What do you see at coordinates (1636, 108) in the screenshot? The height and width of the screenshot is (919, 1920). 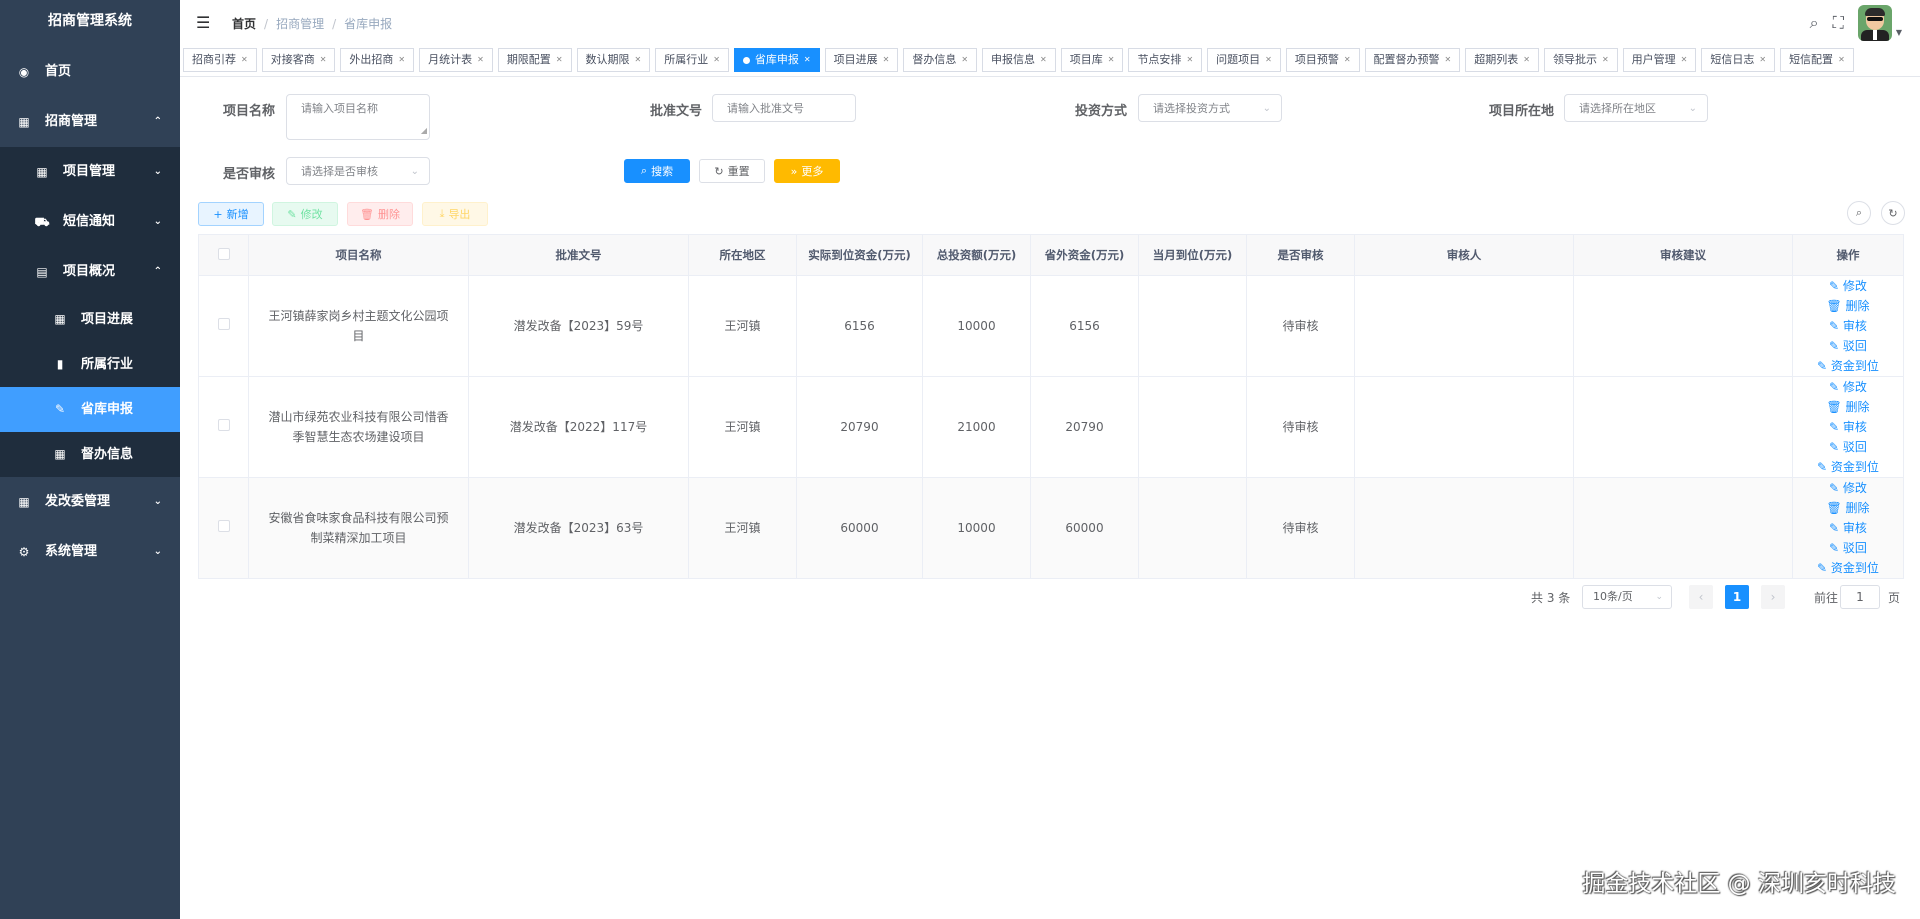 I see `location-select: 请选择所在地区 ⌄` at bounding box center [1636, 108].